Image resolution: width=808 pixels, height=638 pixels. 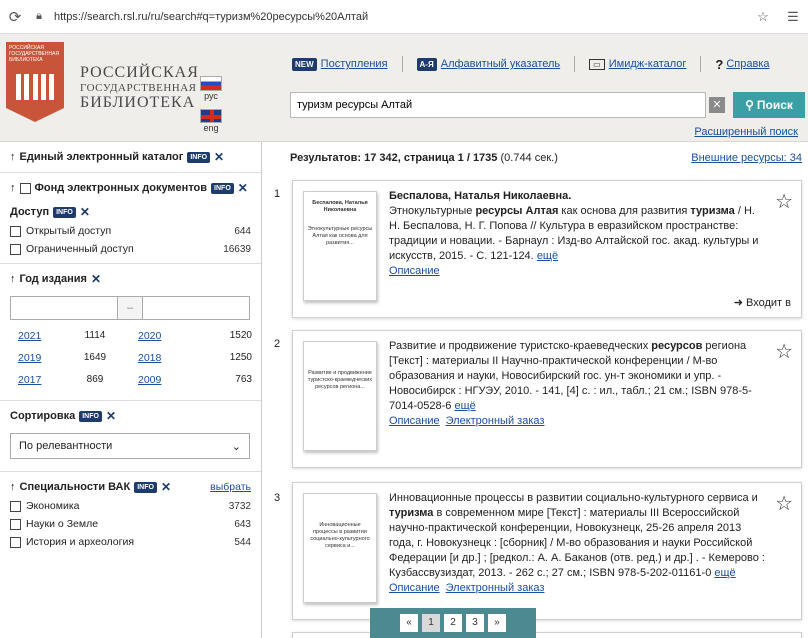 I want to click on access-option: Открытый доступ 644, so click(x=130, y=231).